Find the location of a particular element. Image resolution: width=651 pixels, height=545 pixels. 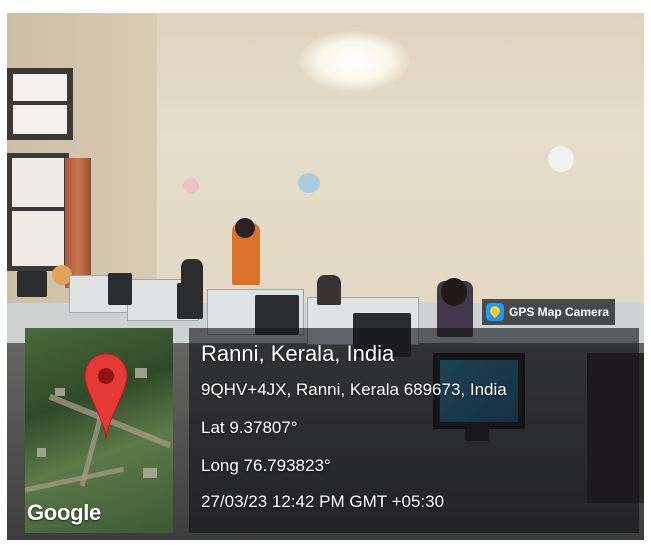

lower-window is located at coordinates (38, 212).